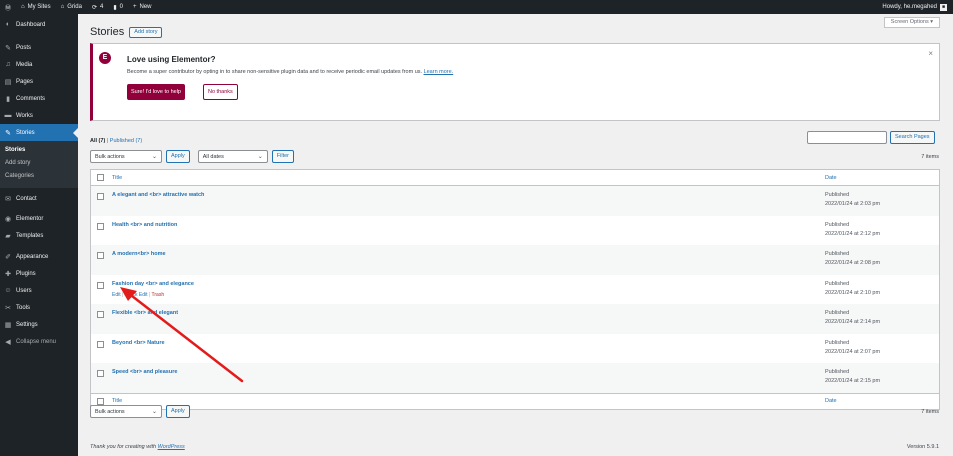 The image size is (953, 456). What do you see at coordinates (145, 7) in the screenshot?
I see `new-label: New` at bounding box center [145, 7].